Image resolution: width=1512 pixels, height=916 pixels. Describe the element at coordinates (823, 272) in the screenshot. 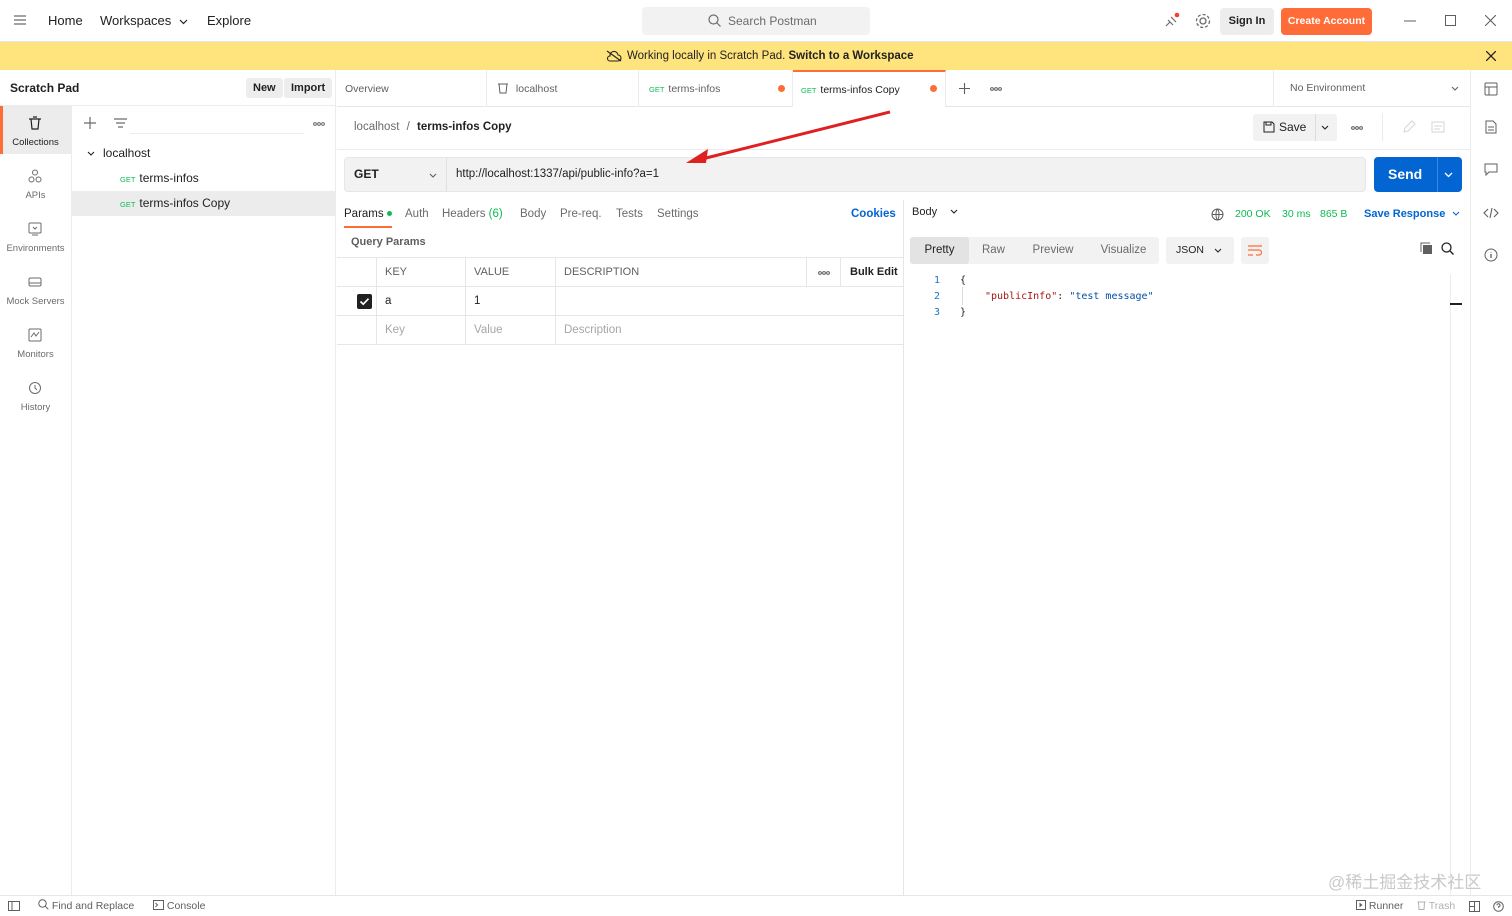

I see `column-options` at that location.